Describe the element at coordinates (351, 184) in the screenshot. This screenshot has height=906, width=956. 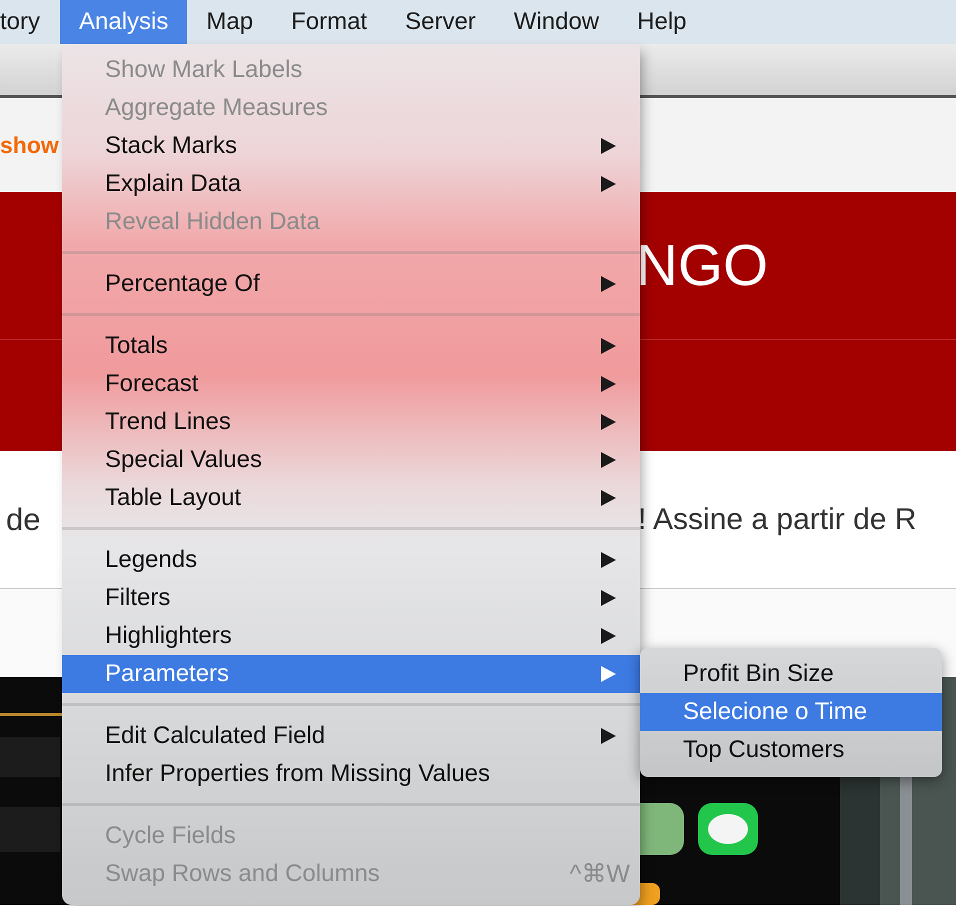
I see `menu-item: Explain Data` at that location.